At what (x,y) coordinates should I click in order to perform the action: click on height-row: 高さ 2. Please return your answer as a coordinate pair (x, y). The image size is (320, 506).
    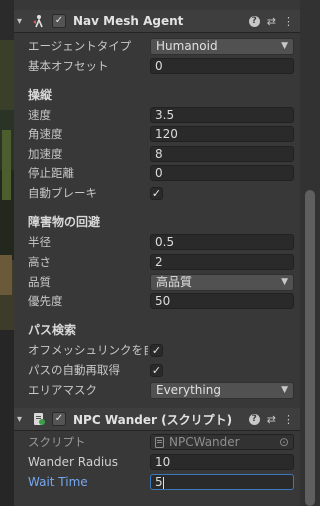
    Looking at the image, I should click on (157, 262).